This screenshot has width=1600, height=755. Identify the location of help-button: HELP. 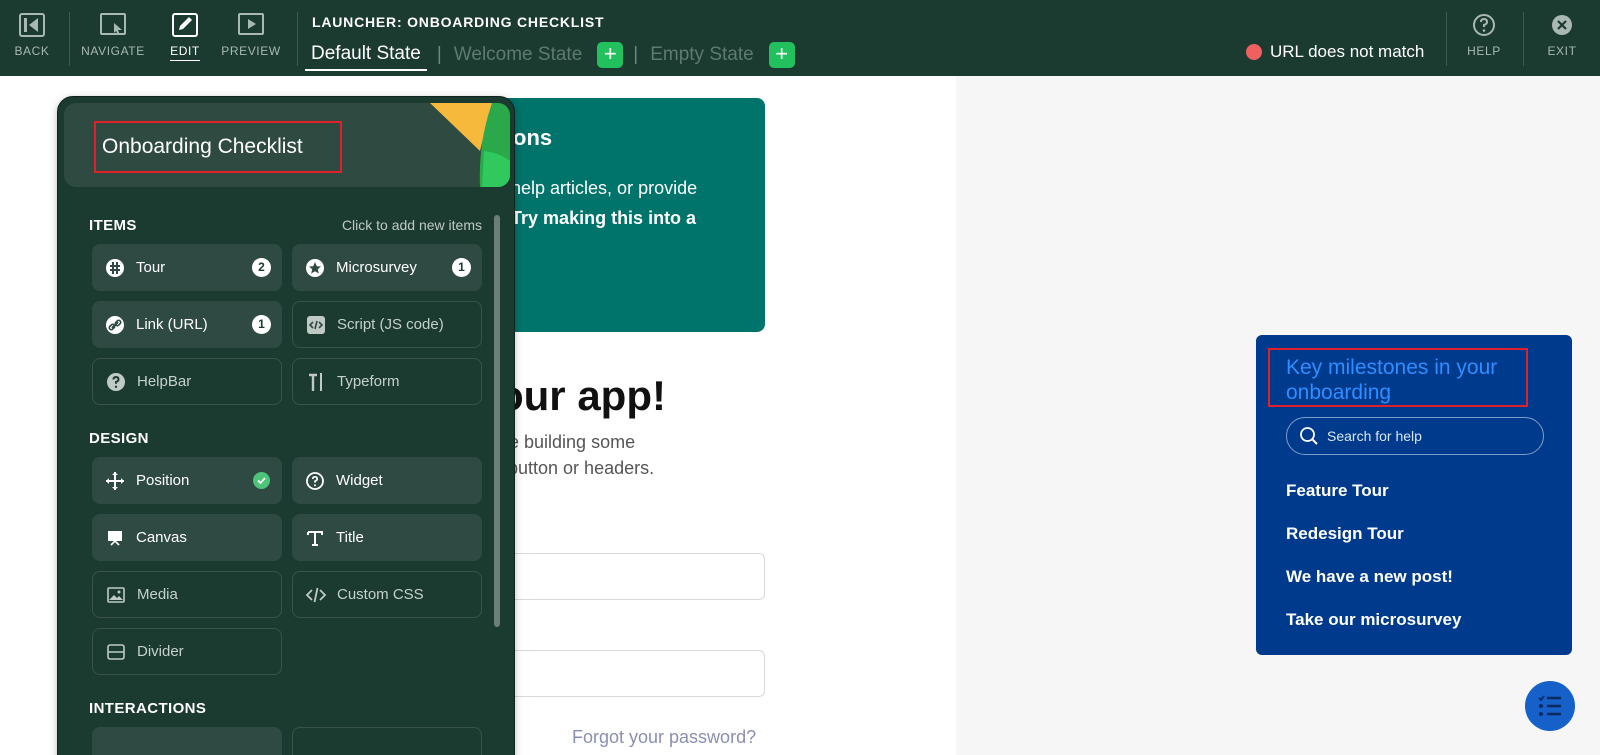
(1484, 38).